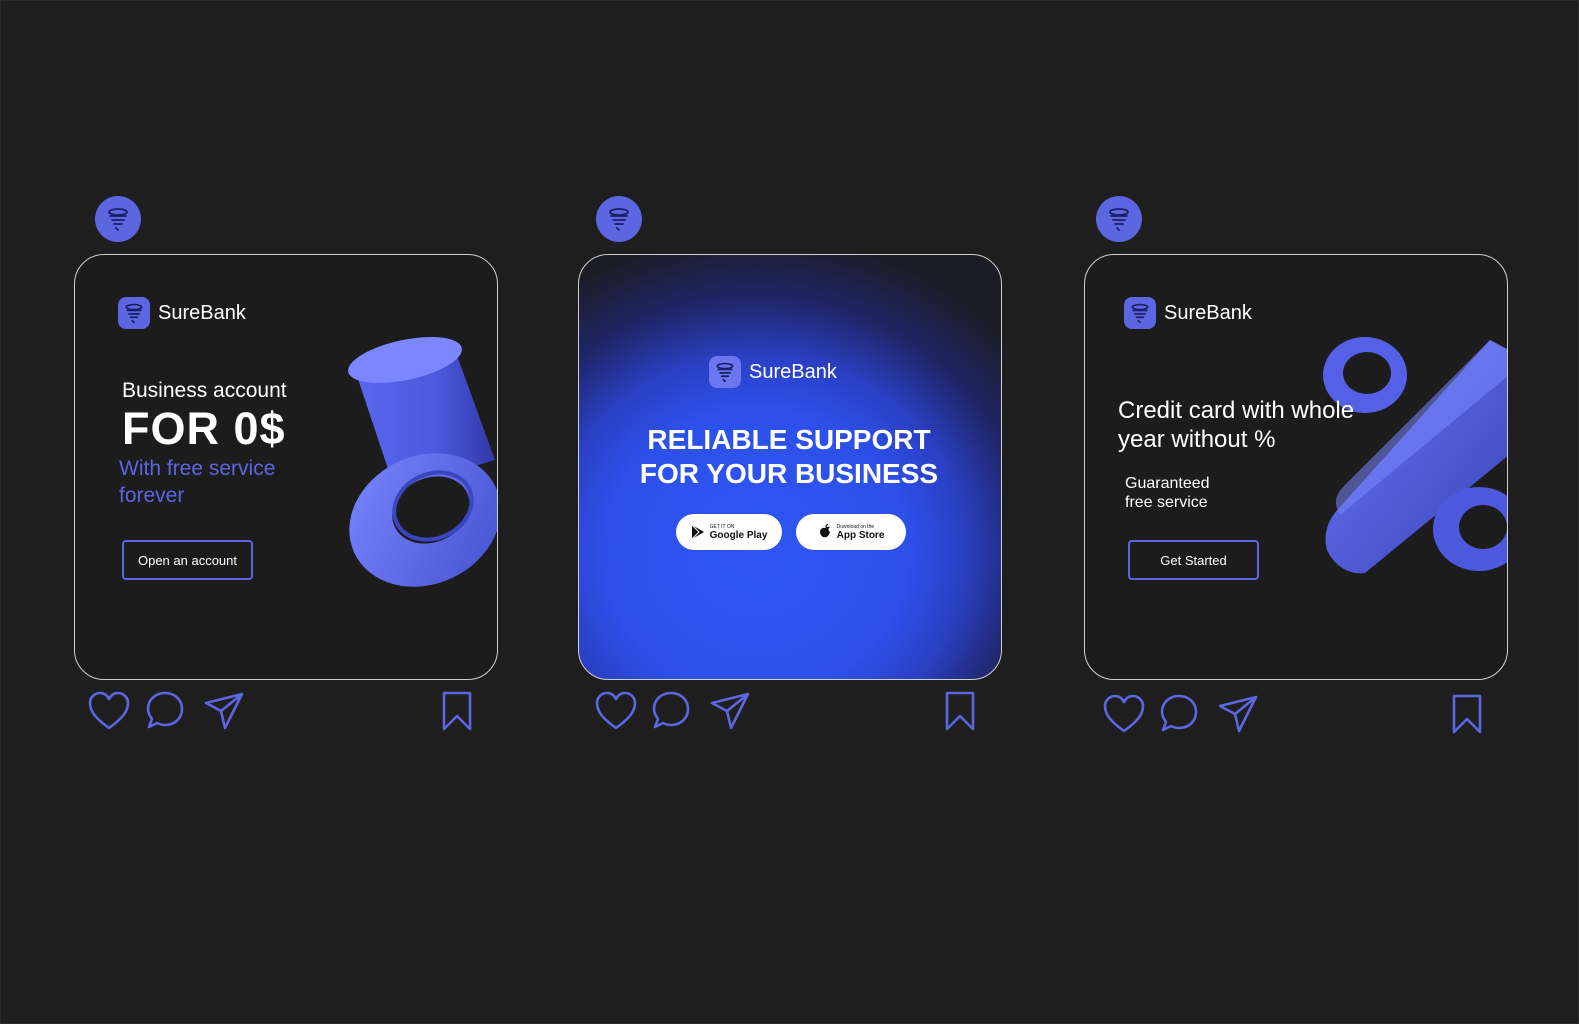 This screenshot has height=1024, width=1579. Describe the element at coordinates (422, 462) in the screenshot. I see `3d-cylinder-ring-graphic` at that location.